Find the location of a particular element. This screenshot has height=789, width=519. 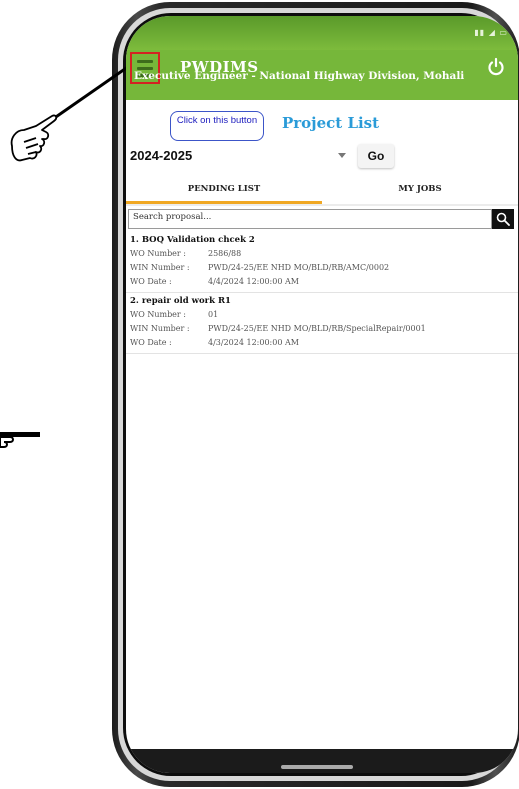

project-title: 2. repair old work R1 is located at coordinates (180, 301).